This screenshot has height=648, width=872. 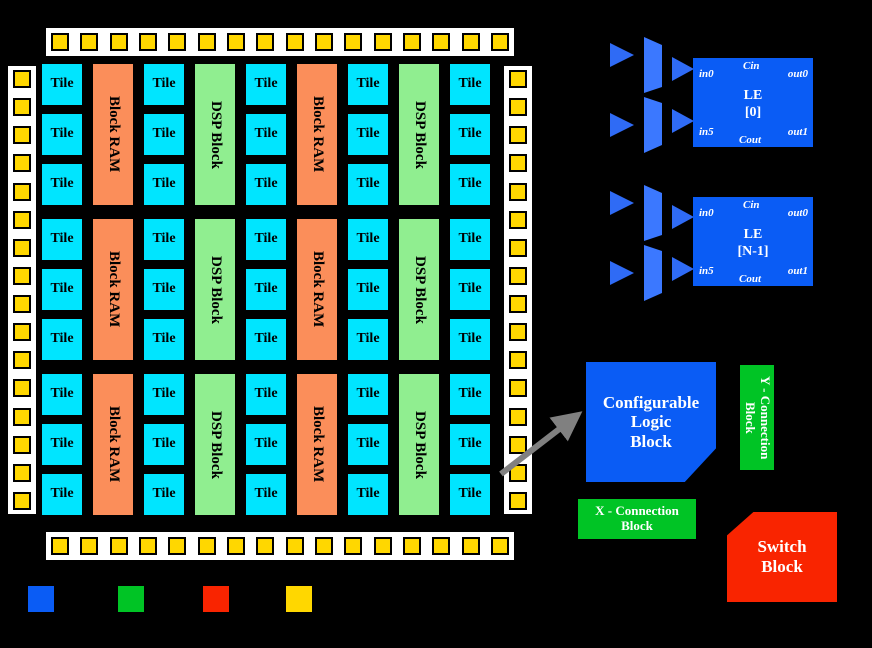 What do you see at coordinates (470, 84) in the screenshot?
I see `grid-tile-c8-r0: Tile` at bounding box center [470, 84].